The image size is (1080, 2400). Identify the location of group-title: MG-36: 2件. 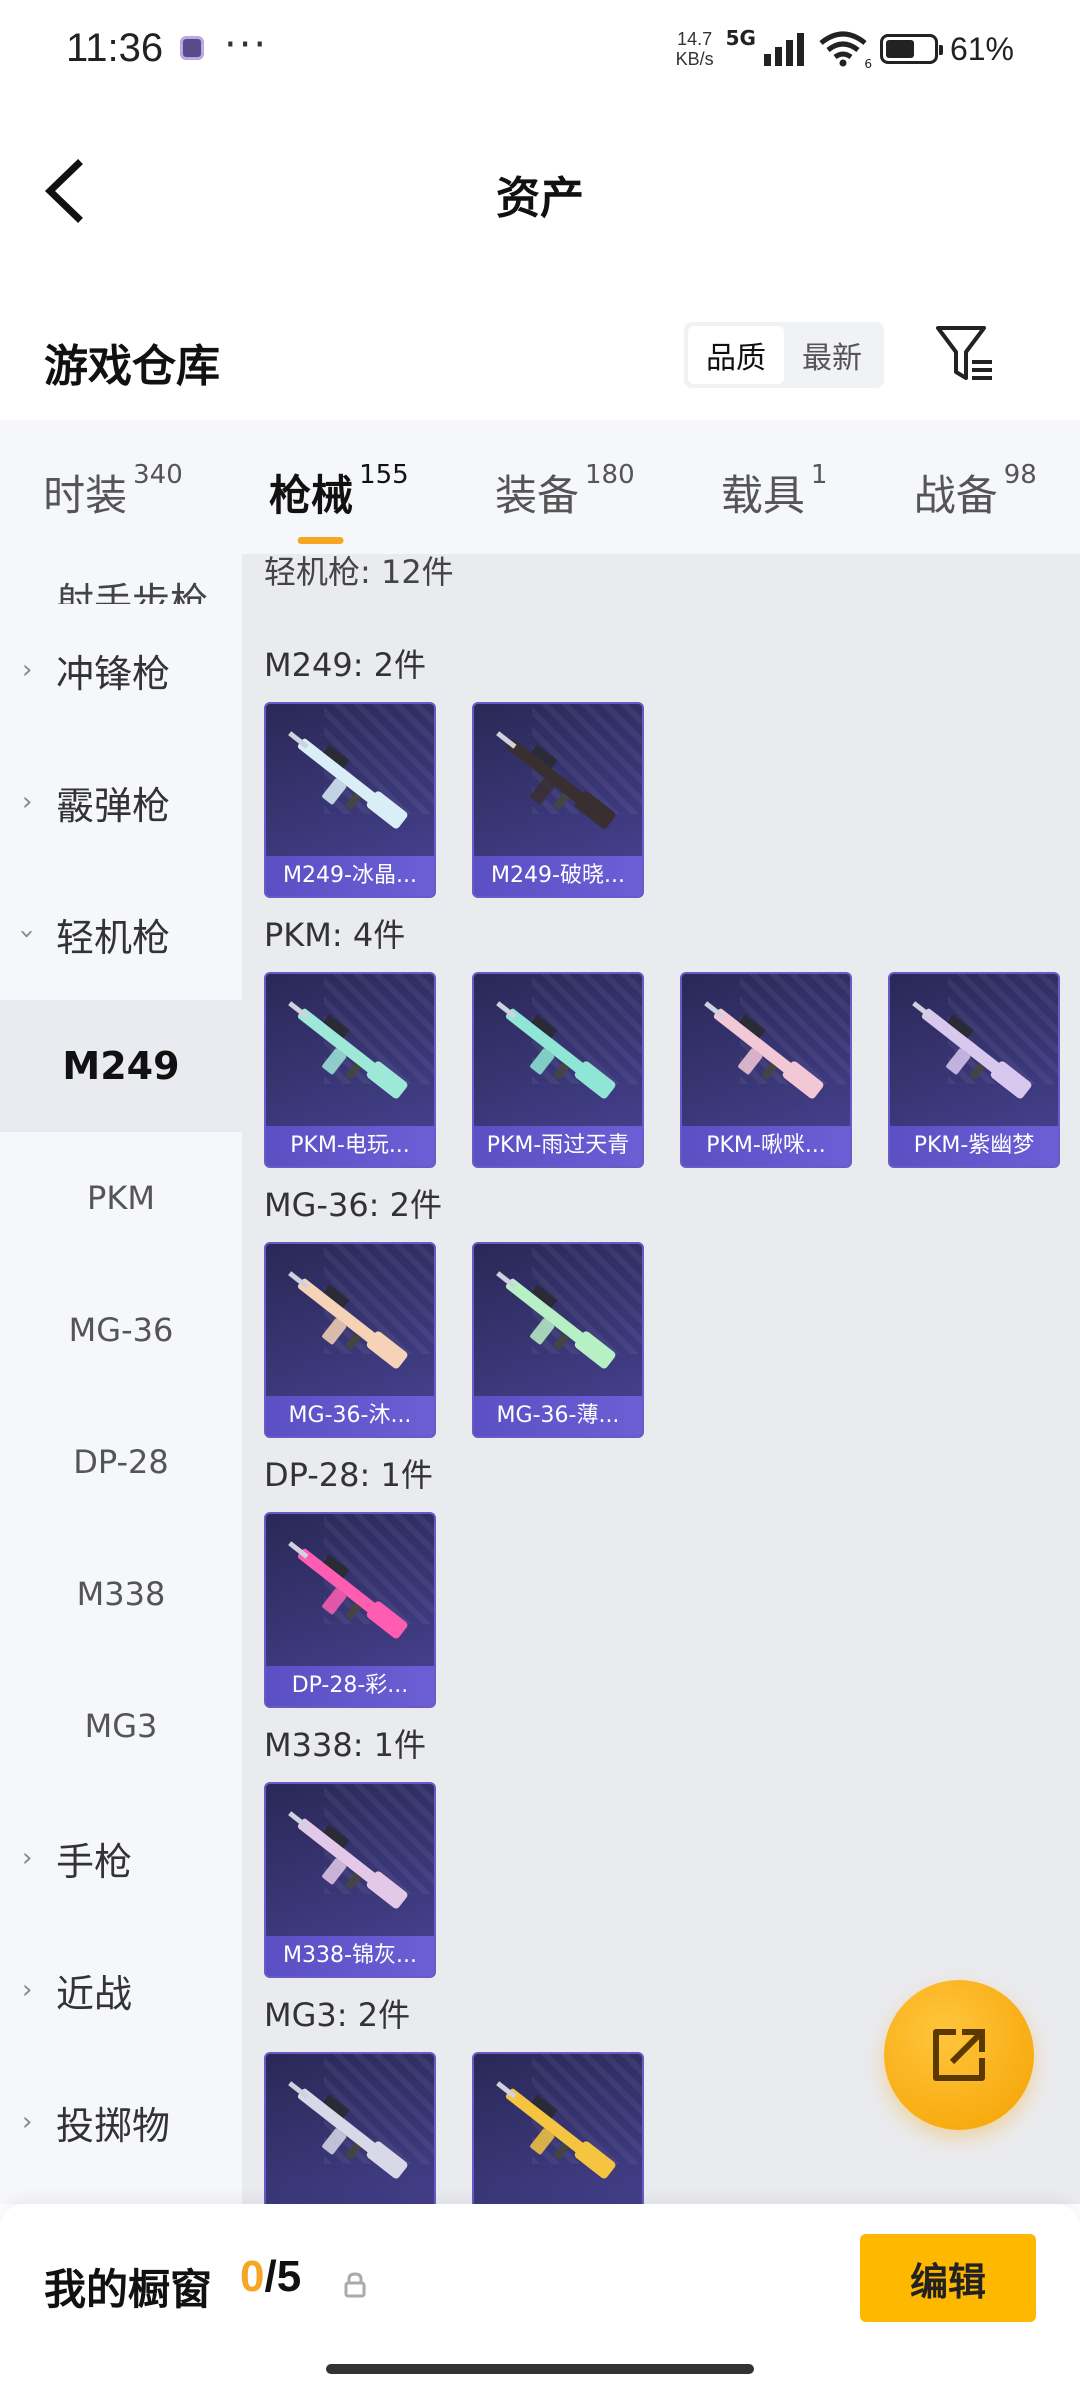
(353, 1205).